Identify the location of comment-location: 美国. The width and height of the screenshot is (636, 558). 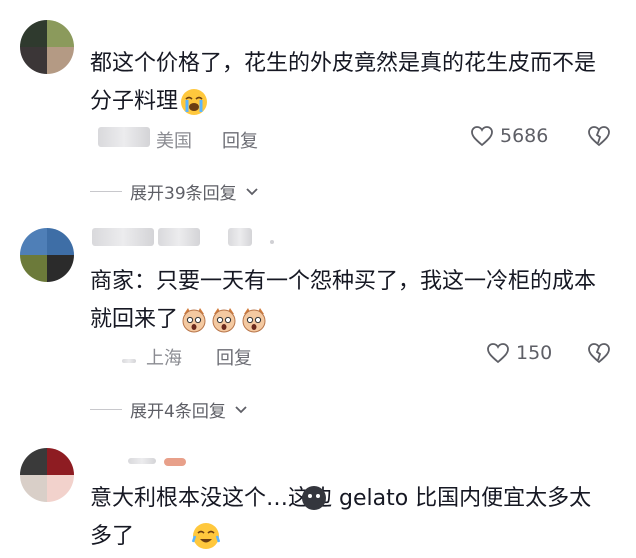
(174, 141).